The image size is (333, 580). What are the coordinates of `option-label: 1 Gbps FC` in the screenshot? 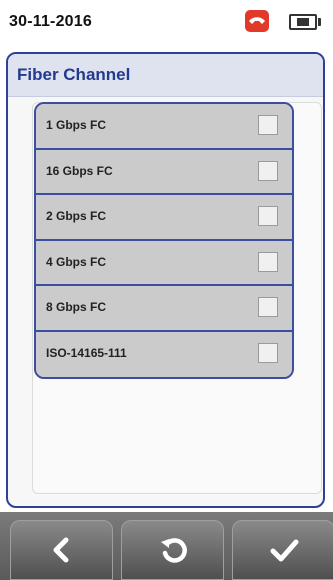 It's located at (76, 125).